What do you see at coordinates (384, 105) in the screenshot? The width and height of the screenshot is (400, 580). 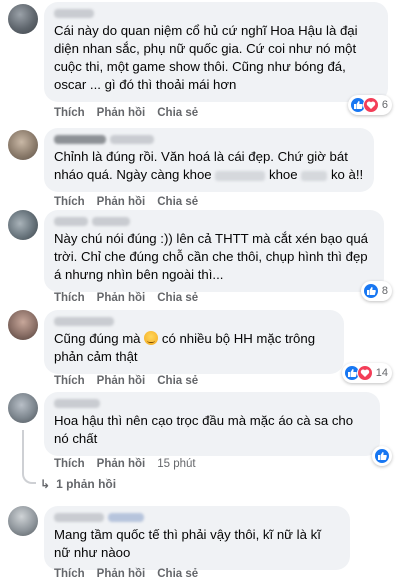 I see `reaction-count: 6` at bounding box center [384, 105].